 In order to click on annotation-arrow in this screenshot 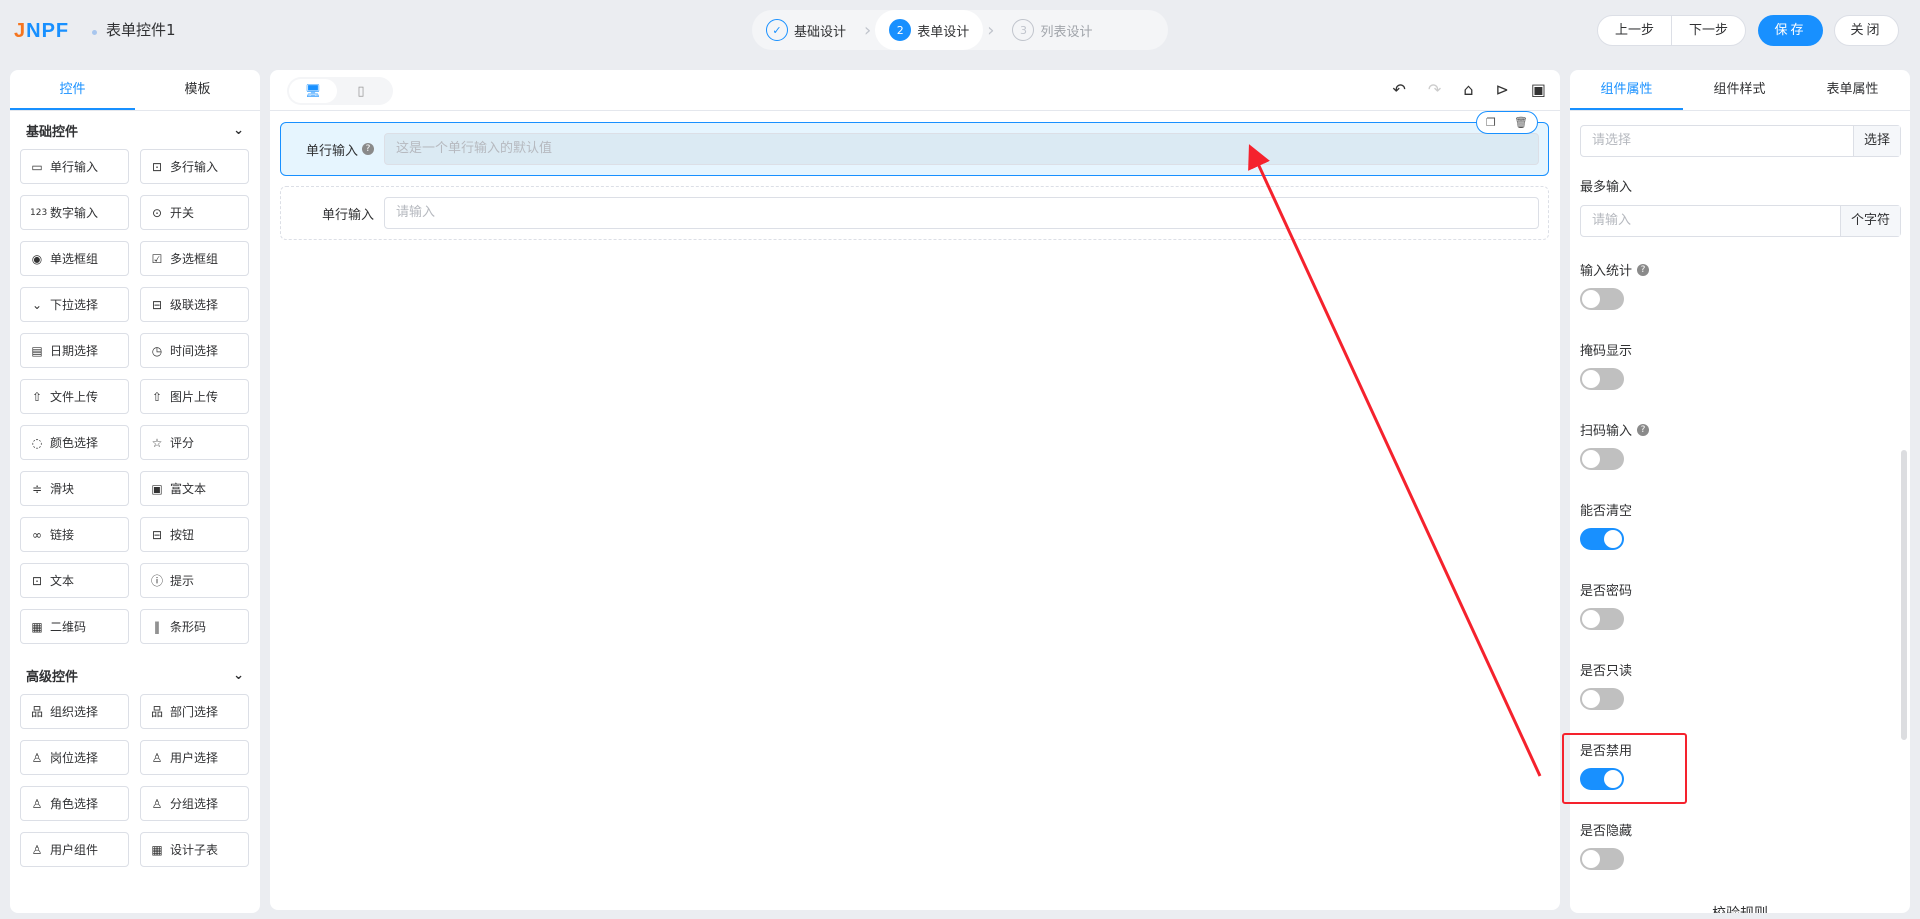, I will do `click(1395, 460)`.